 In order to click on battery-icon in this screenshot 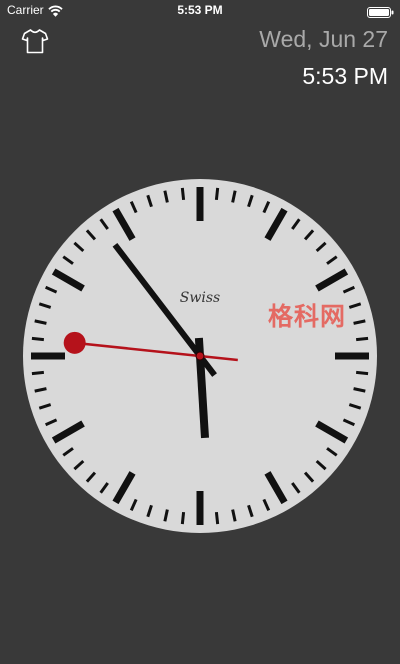, I will do `click(380, 11)`.